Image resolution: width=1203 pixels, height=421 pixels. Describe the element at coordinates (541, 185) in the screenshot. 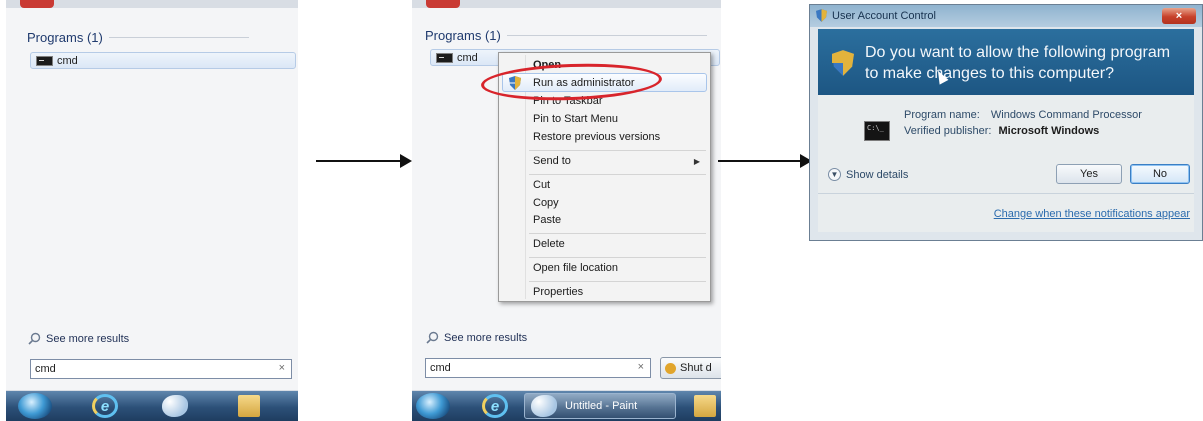

I see `menu-cut: Cut` at that location.